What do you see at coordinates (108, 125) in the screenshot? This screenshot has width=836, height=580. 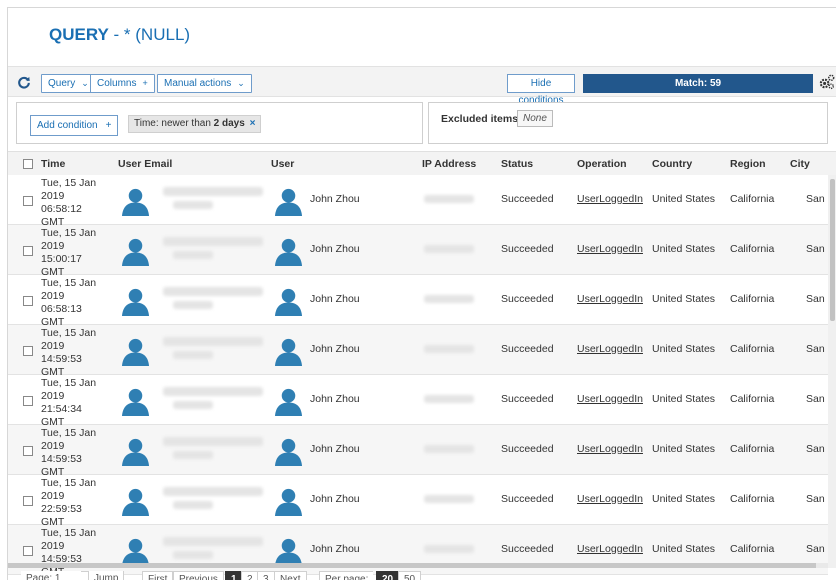 I see `plus-icon: +` at bounding box center [108, 125].